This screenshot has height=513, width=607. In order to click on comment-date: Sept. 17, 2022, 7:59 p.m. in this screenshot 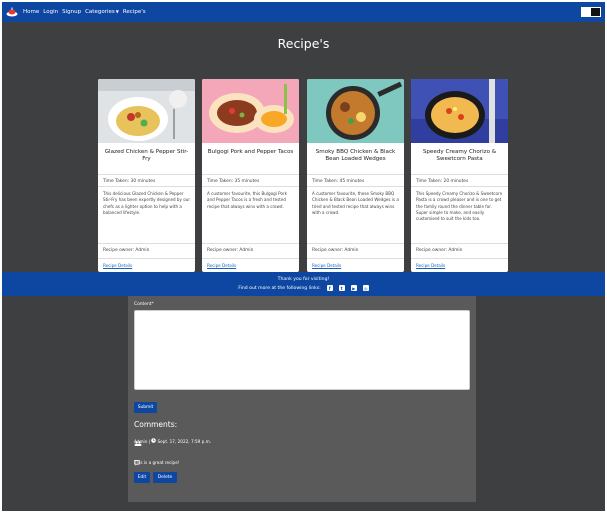, I will do `click(184, 441)`.